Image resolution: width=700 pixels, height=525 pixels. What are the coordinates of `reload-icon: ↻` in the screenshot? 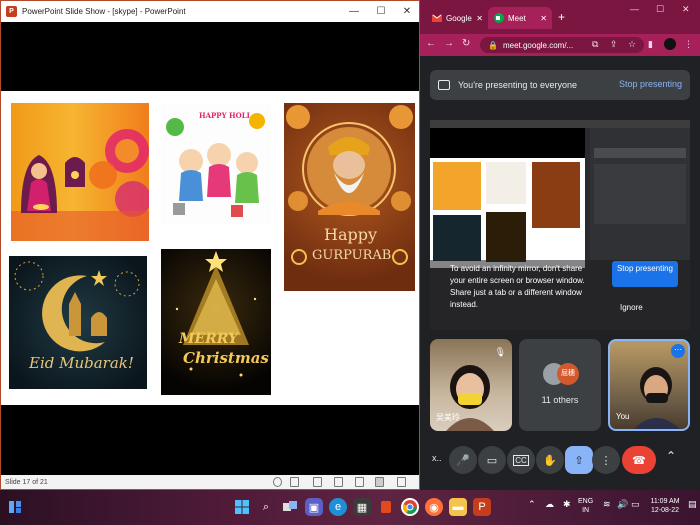 It's located at (466, 43).